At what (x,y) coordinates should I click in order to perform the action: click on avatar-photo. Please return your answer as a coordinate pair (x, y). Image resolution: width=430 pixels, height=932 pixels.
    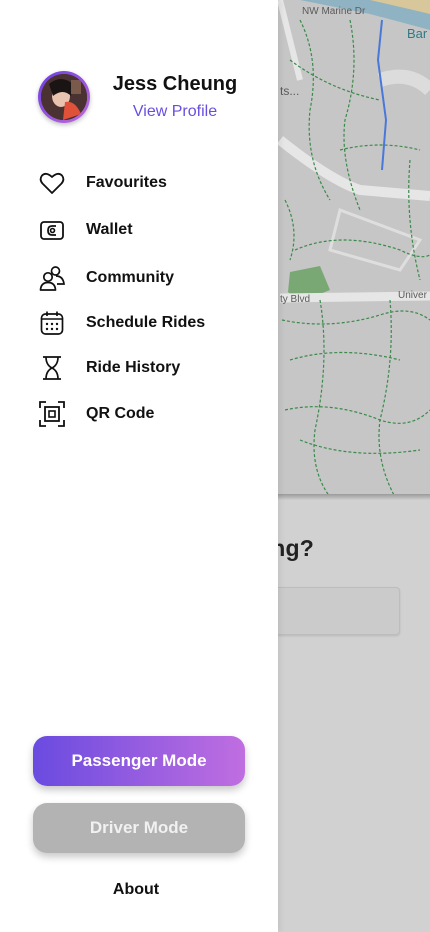
    Looking at the image, I should click on (64, 97).